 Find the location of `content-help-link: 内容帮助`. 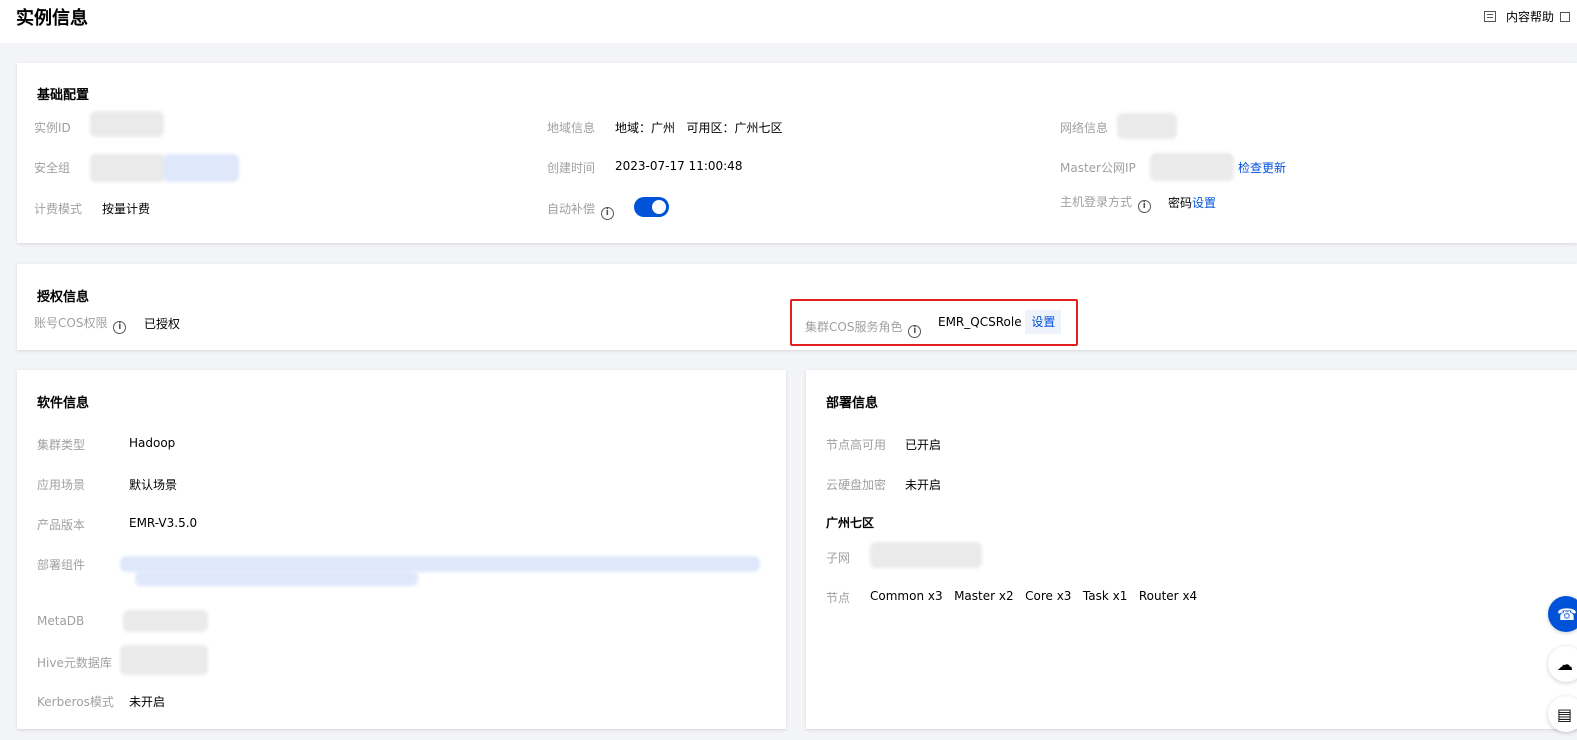

content-help-link: 内容帮助 is located at coordinates (1527, 16).